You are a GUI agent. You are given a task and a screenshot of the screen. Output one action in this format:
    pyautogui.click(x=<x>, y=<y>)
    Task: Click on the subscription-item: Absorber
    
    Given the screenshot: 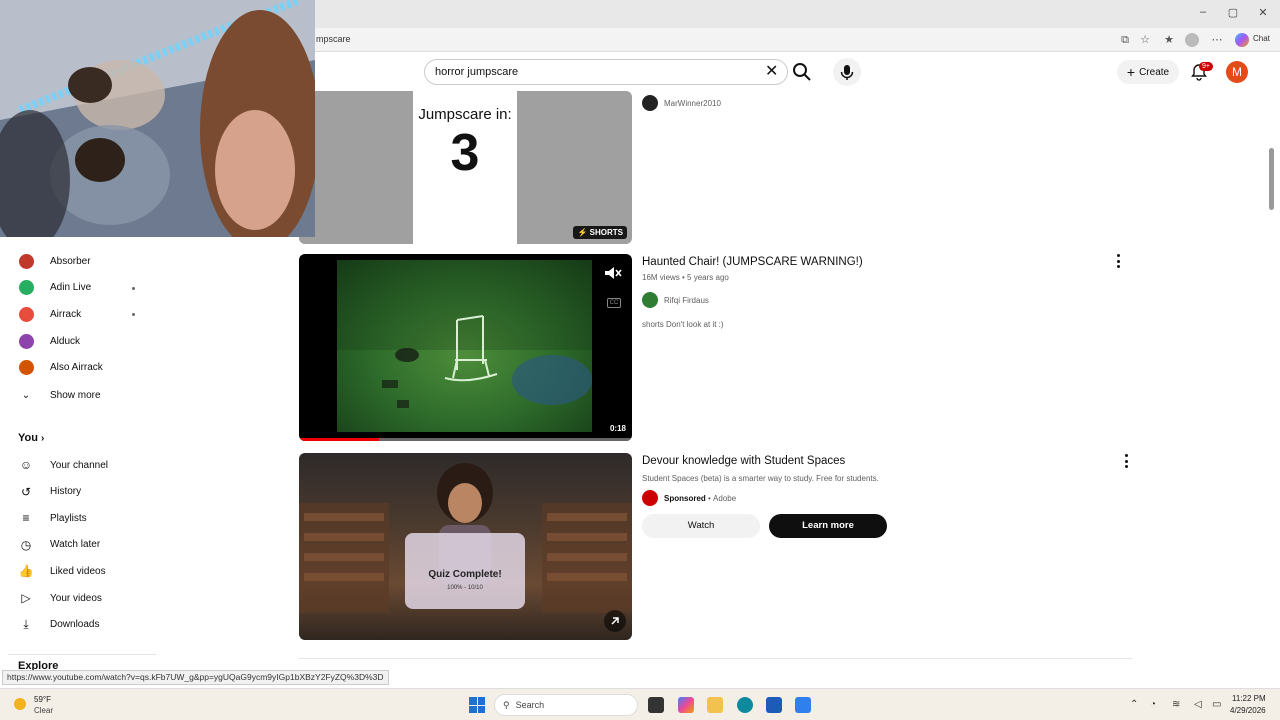 What is the action you would take?
    pyautogui.click(x=54, y=261)
    